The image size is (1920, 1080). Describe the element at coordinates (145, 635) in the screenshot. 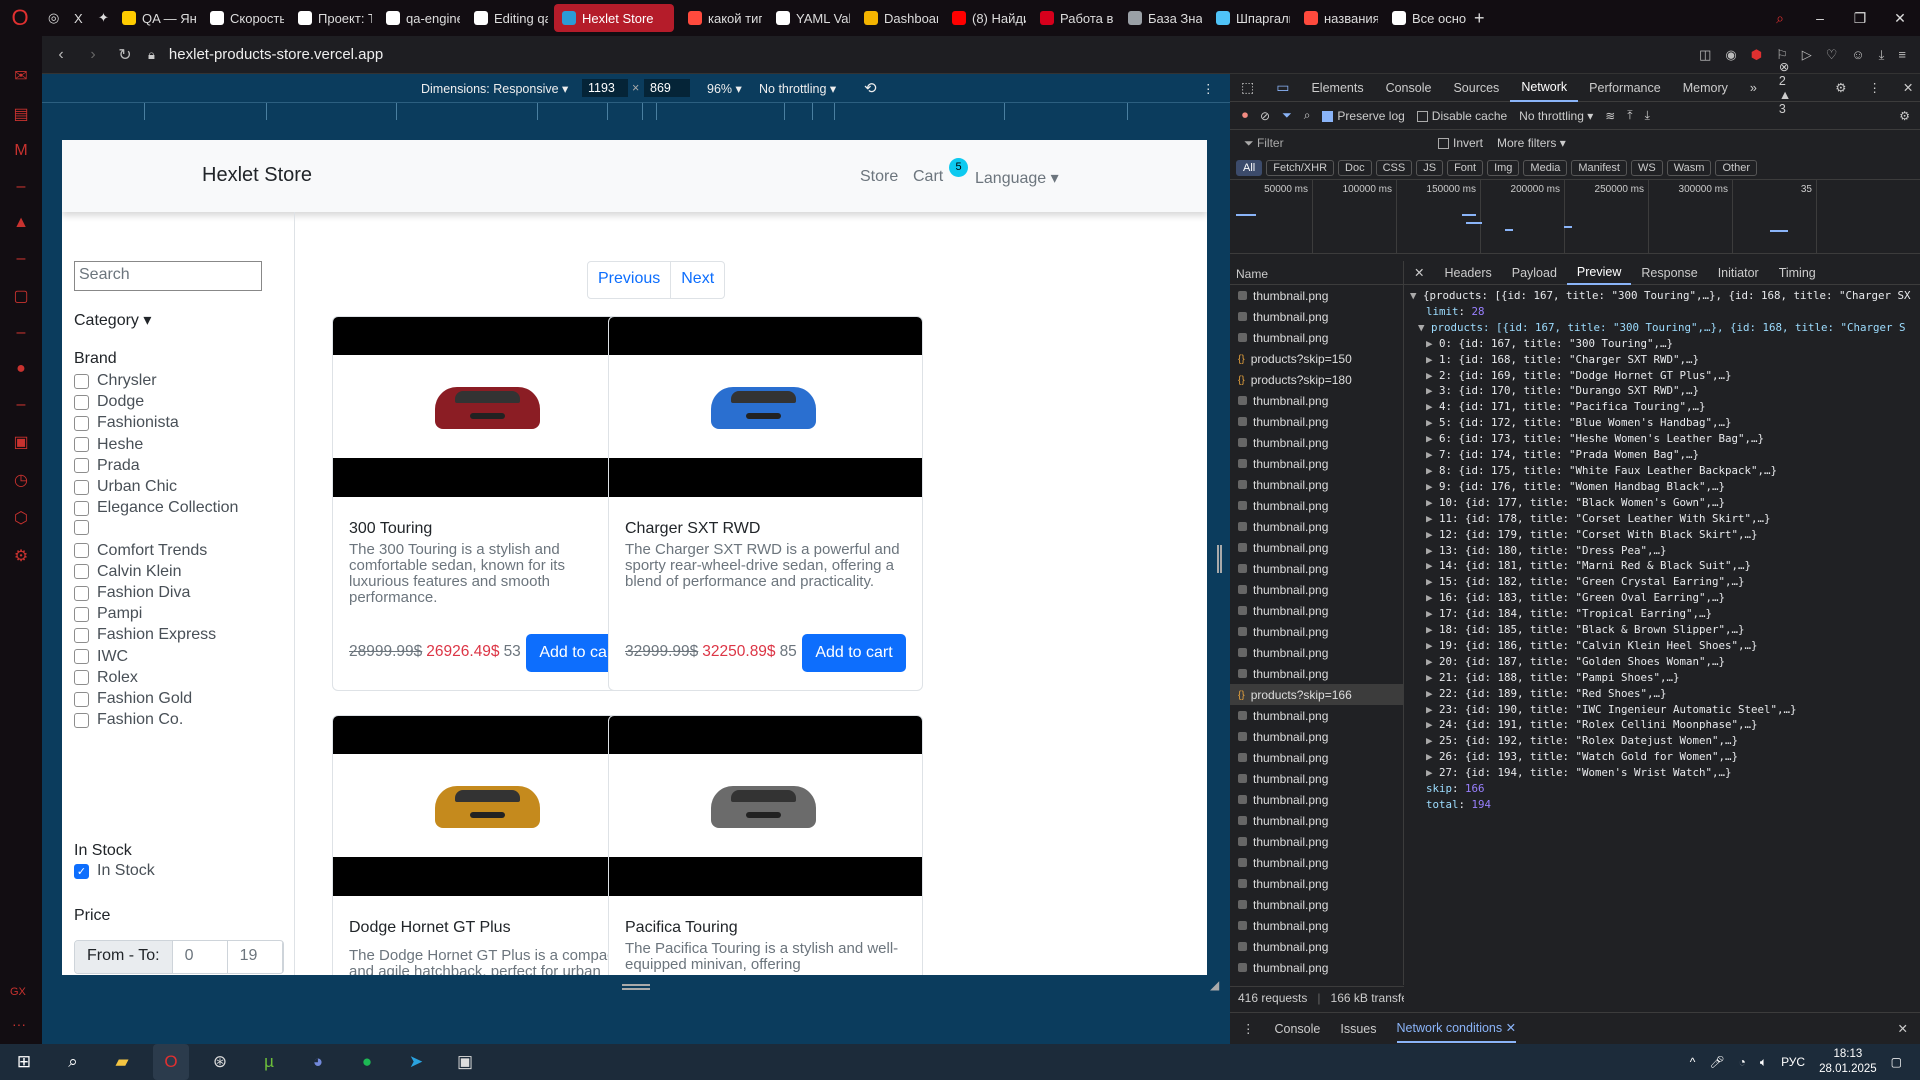

I see `brand-checkbox: Fashion Express` at that location.